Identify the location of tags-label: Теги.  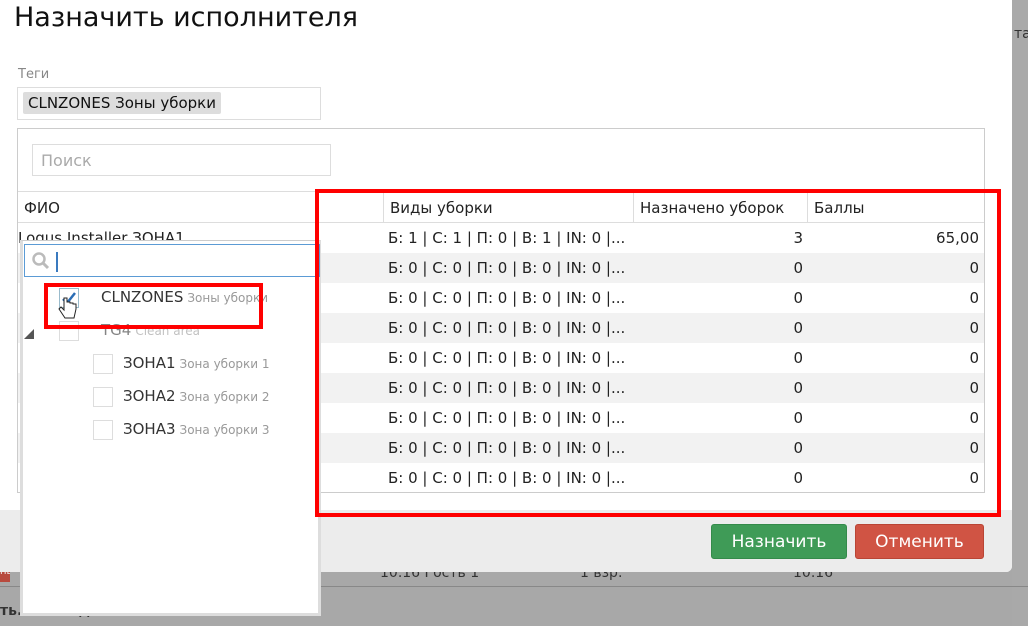
(34, 74).